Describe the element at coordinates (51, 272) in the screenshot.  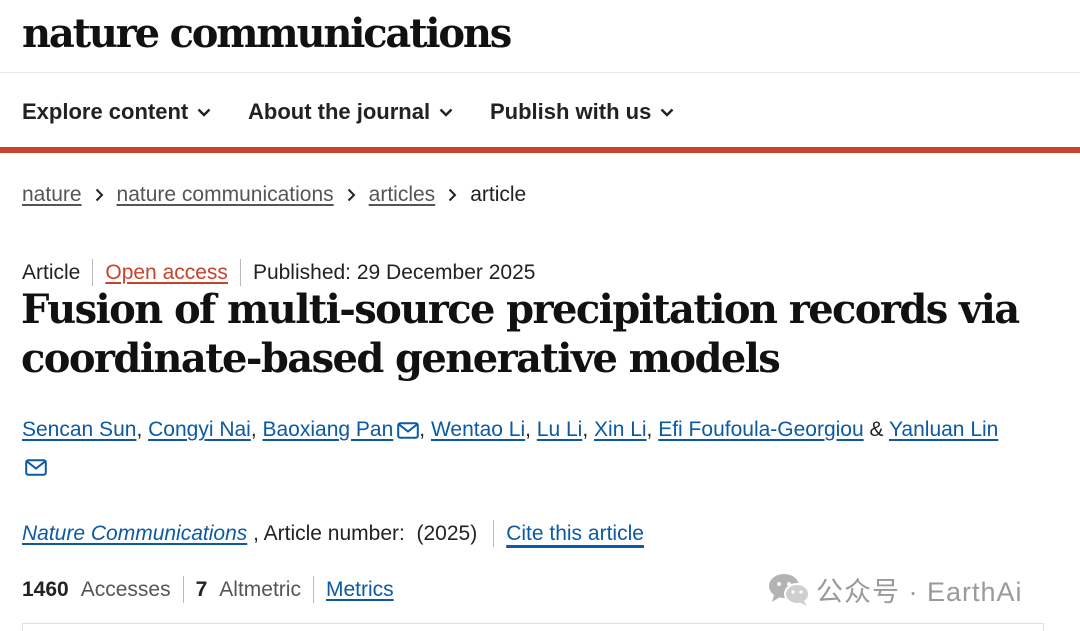
I see `article-type: Article` at that location.